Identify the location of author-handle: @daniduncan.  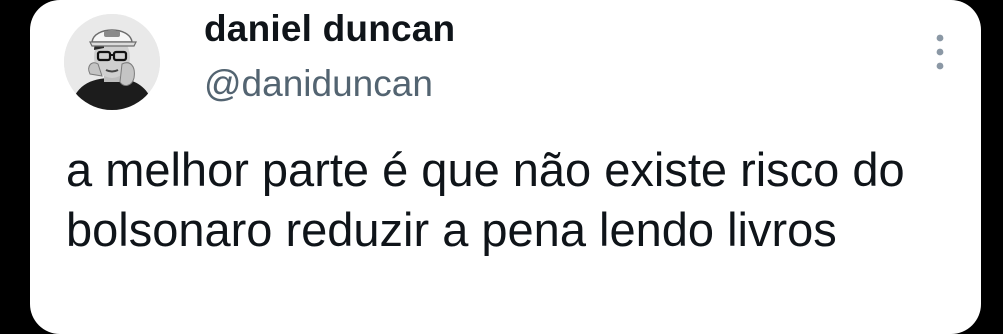
(318, 84).